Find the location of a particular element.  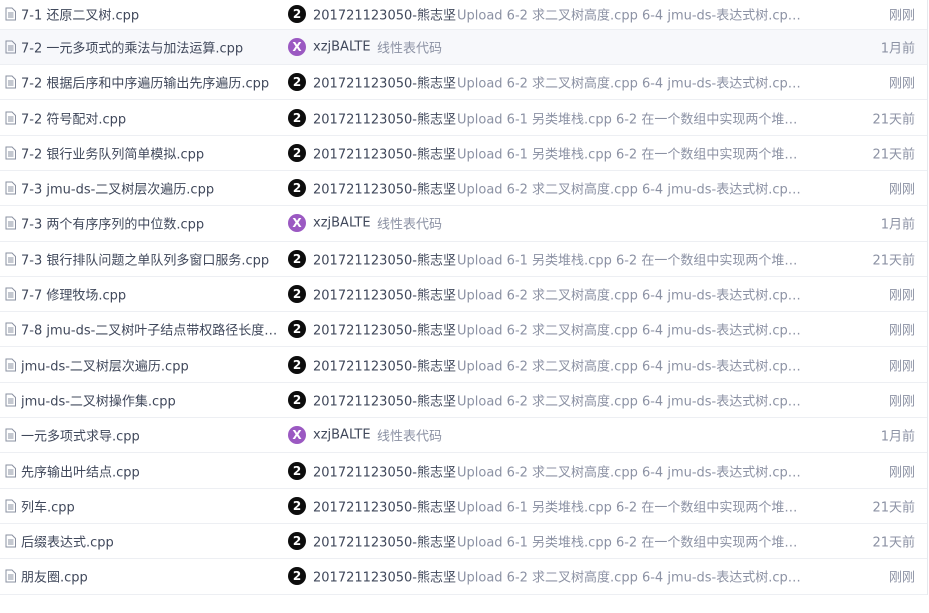

file-row: 7-3 两个有序序列的中位数.cpp X xzjBALTE 线性表代码 1月前 is located at coordinates (463, 224).